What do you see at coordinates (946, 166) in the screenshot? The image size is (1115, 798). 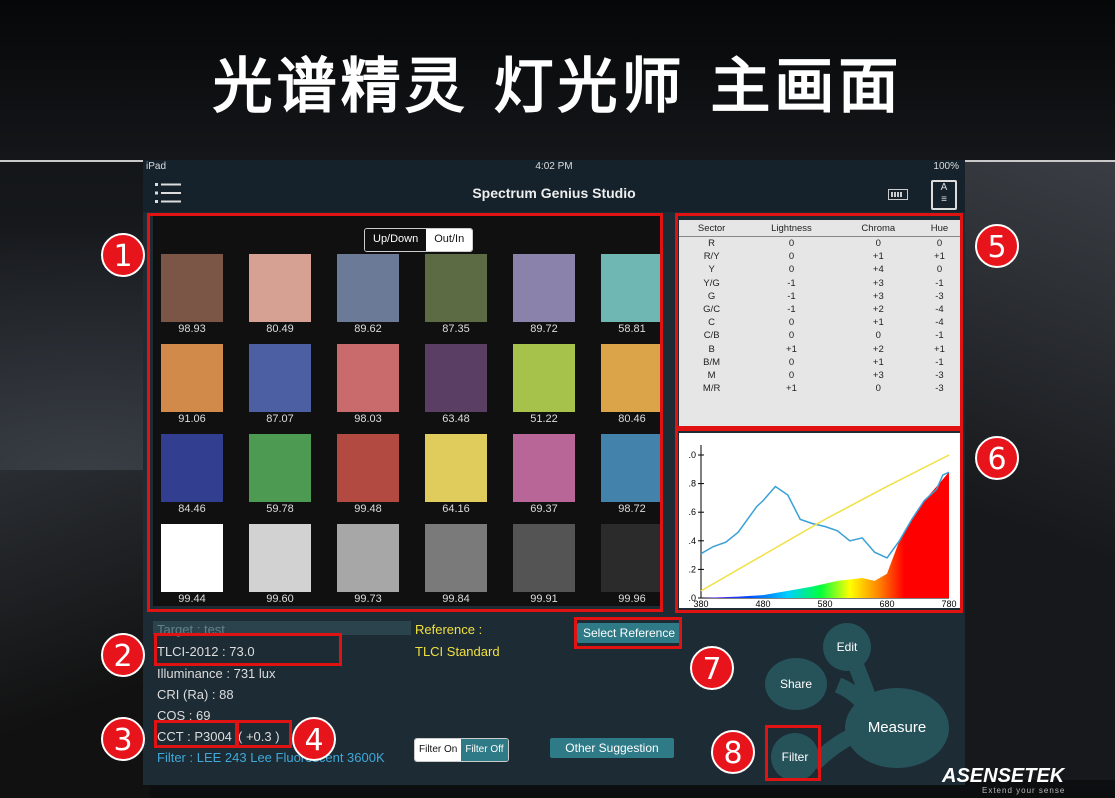 I see `battery-percent: 100%` at bounding box center [946, 166].